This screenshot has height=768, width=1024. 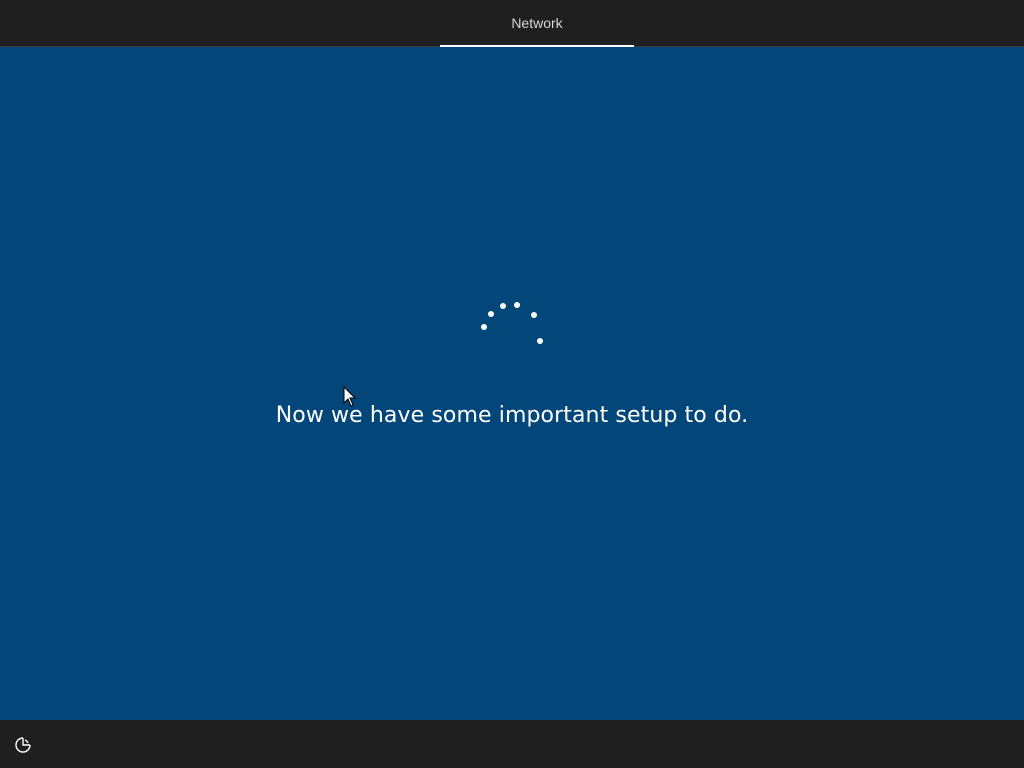 I want to click on tab-network: Network, so click(x=537, y=23).